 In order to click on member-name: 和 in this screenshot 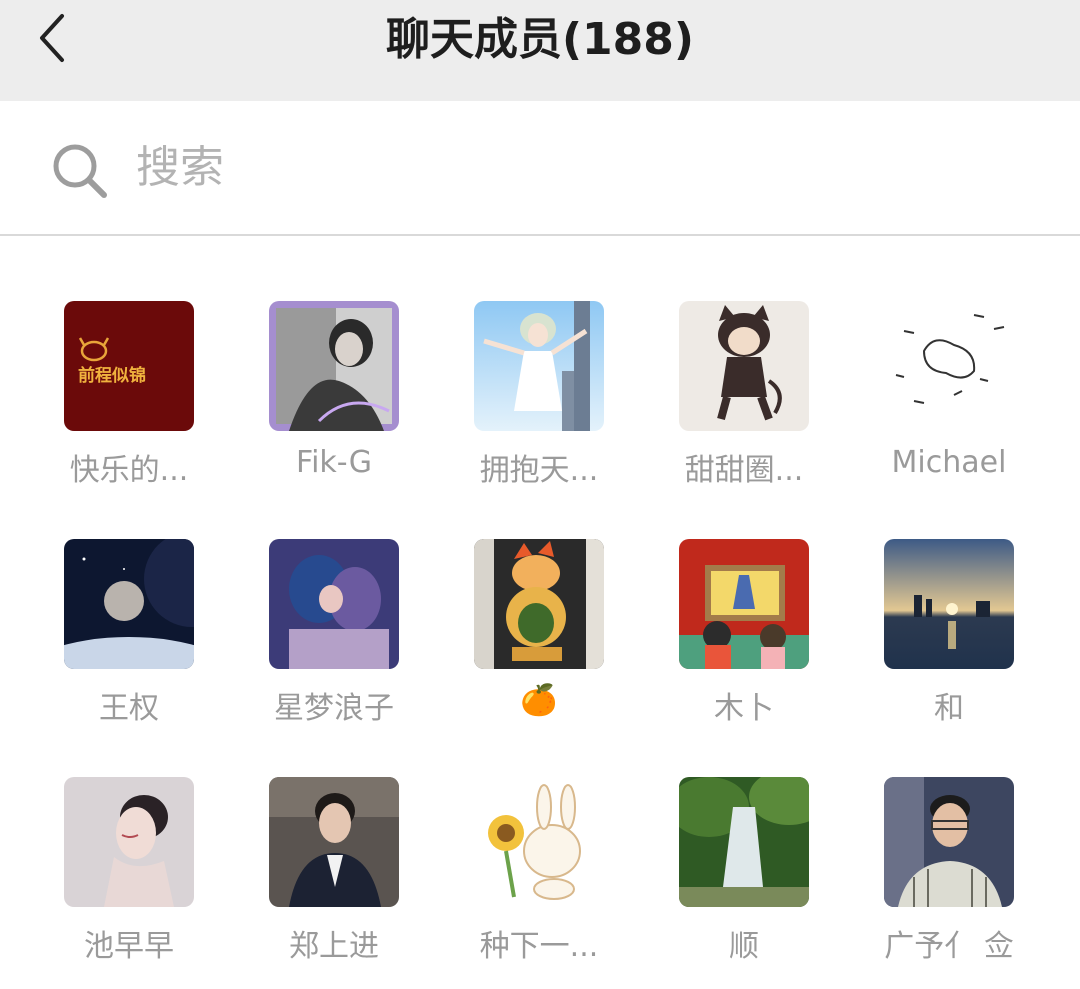, I will do `click(949, 708)`.